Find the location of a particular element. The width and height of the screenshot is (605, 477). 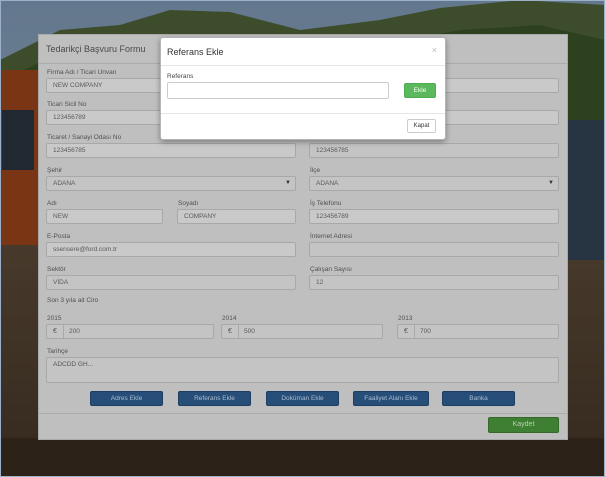

first-name-input: NEW is located at coordinates (104, 216).